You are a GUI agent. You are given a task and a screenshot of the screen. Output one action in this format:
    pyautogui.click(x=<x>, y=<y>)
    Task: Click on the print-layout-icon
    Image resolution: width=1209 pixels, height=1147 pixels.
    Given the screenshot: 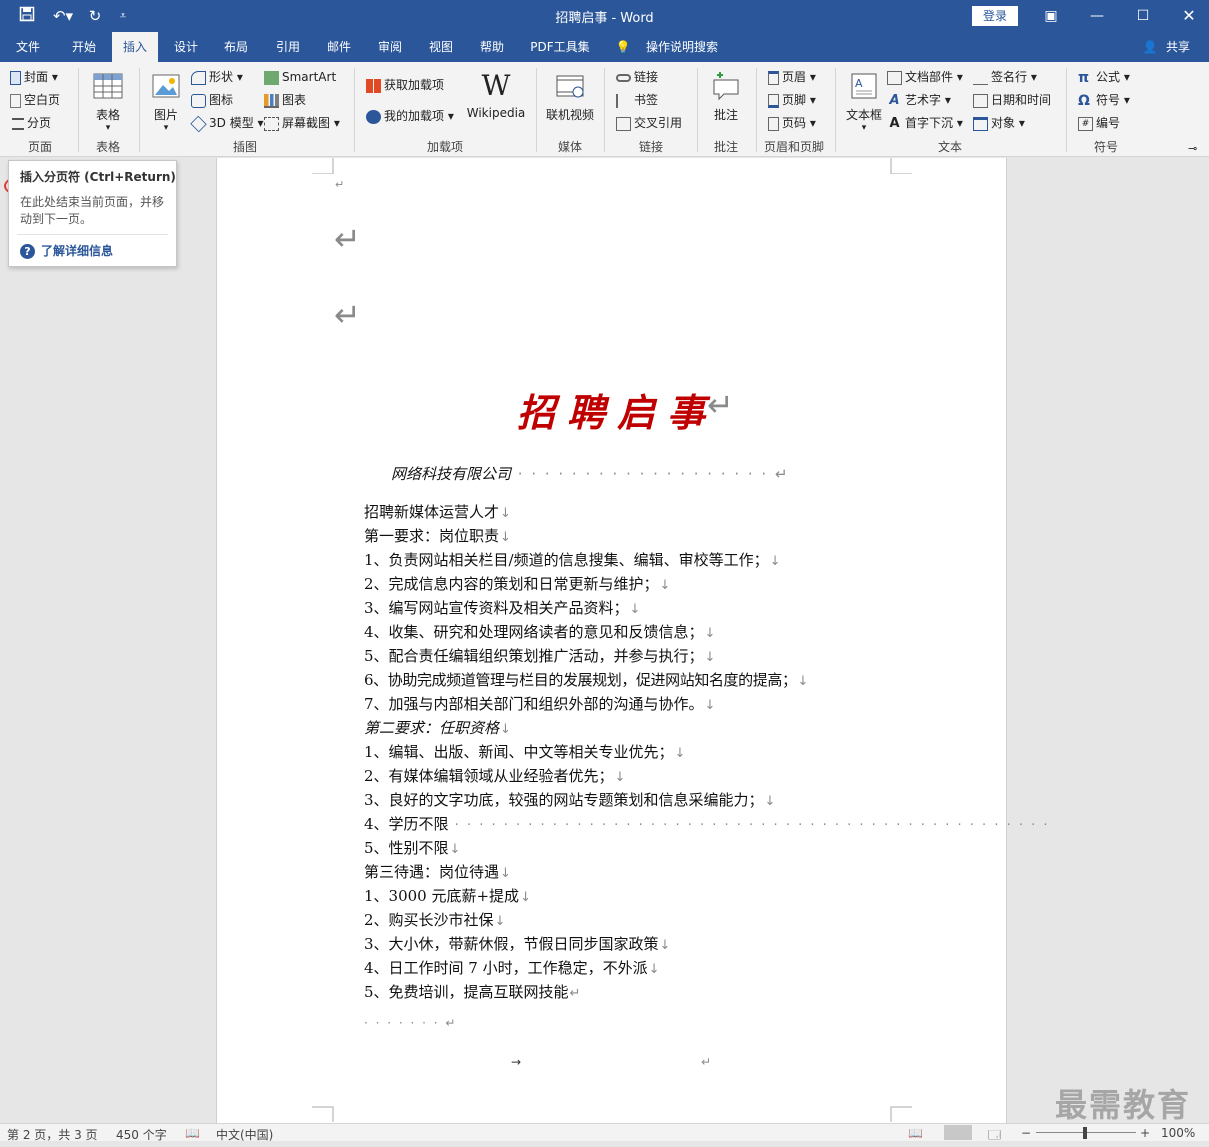 What is the action you would take?
    pyautogui.click(x=958, y=1132)
    